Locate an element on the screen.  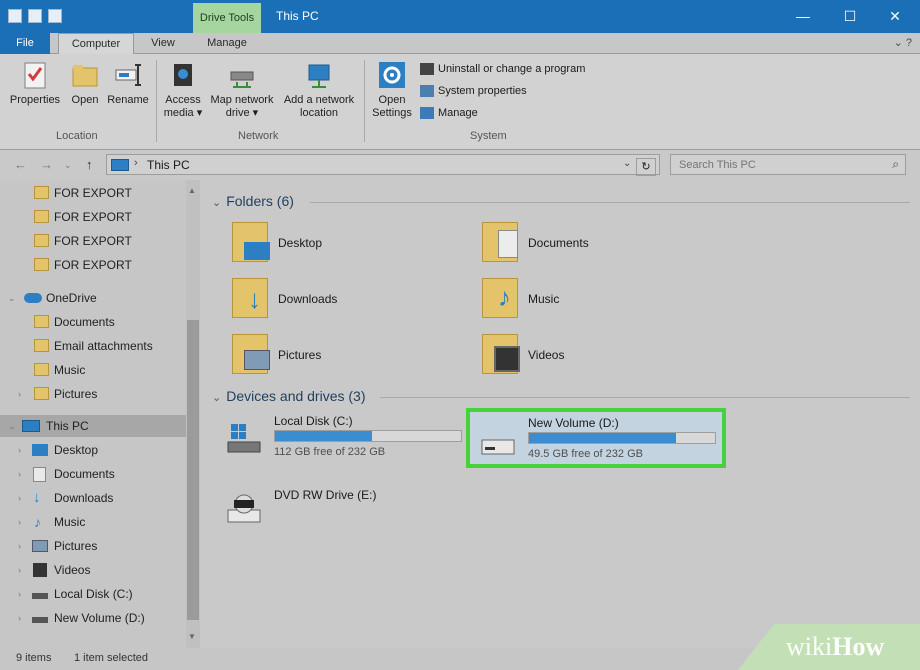
folder-item-music: ♪ Music is located at coordinates (582, 300).